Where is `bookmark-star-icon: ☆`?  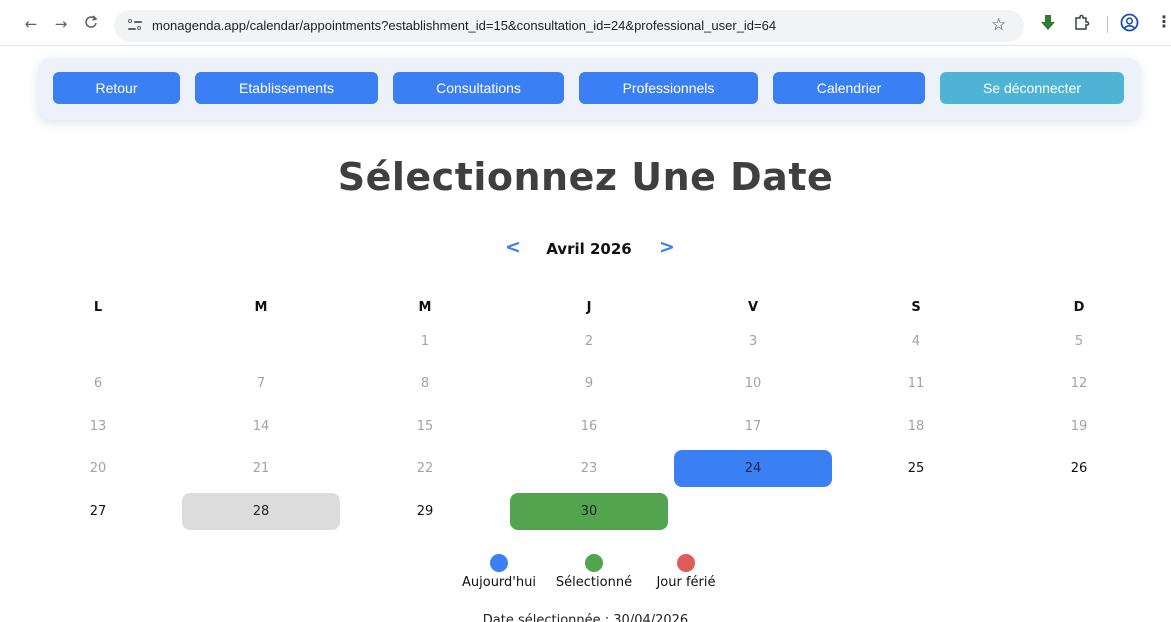
bookmark-star-icon: ☆ is located at coordinates (998, 25).